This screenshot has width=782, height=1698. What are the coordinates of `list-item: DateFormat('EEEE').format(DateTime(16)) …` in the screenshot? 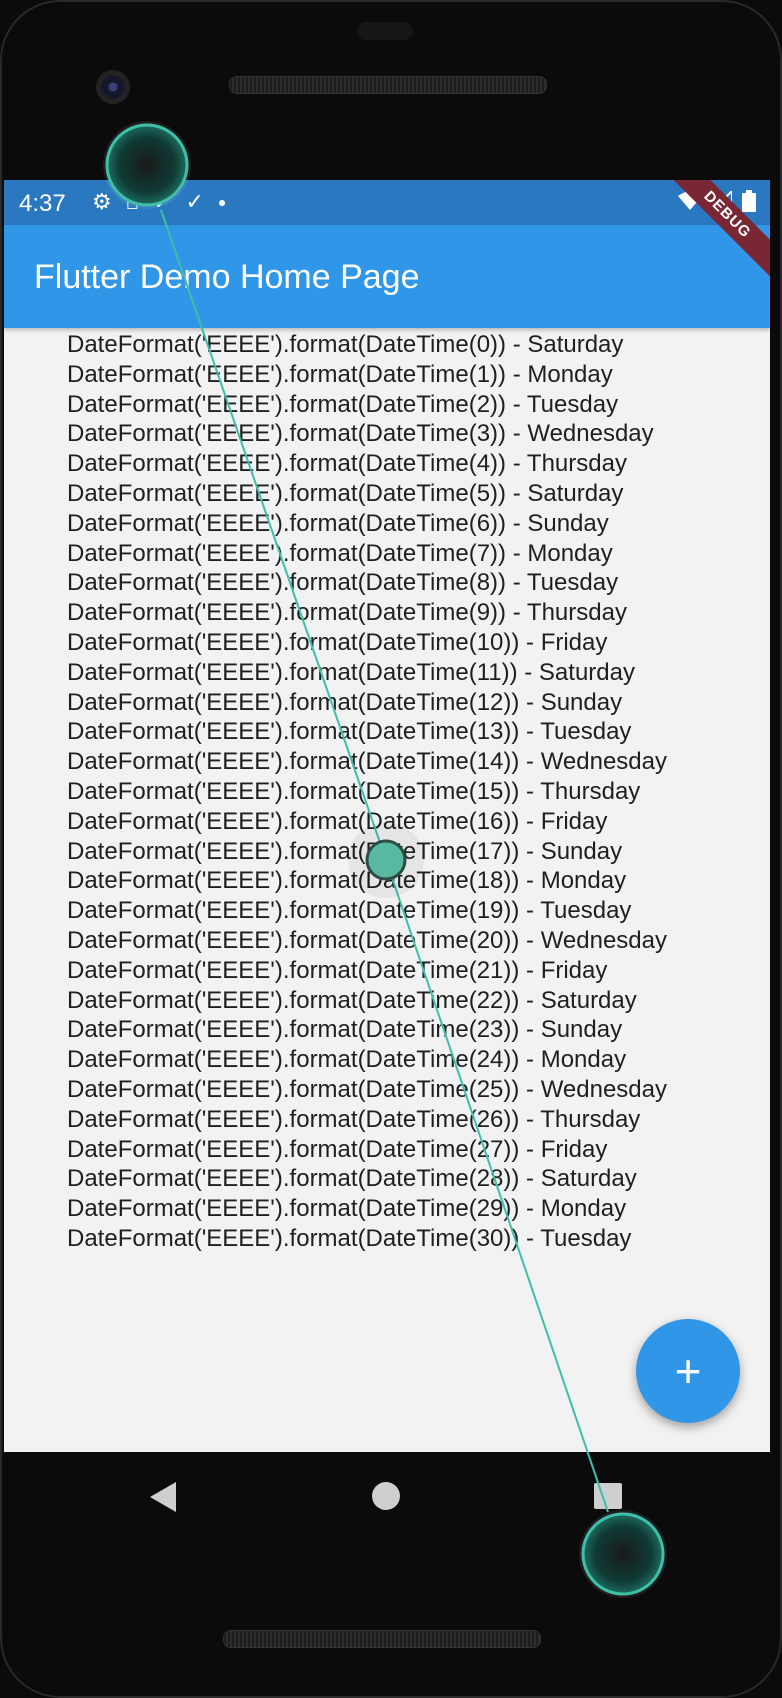 It's located at (337, 821).